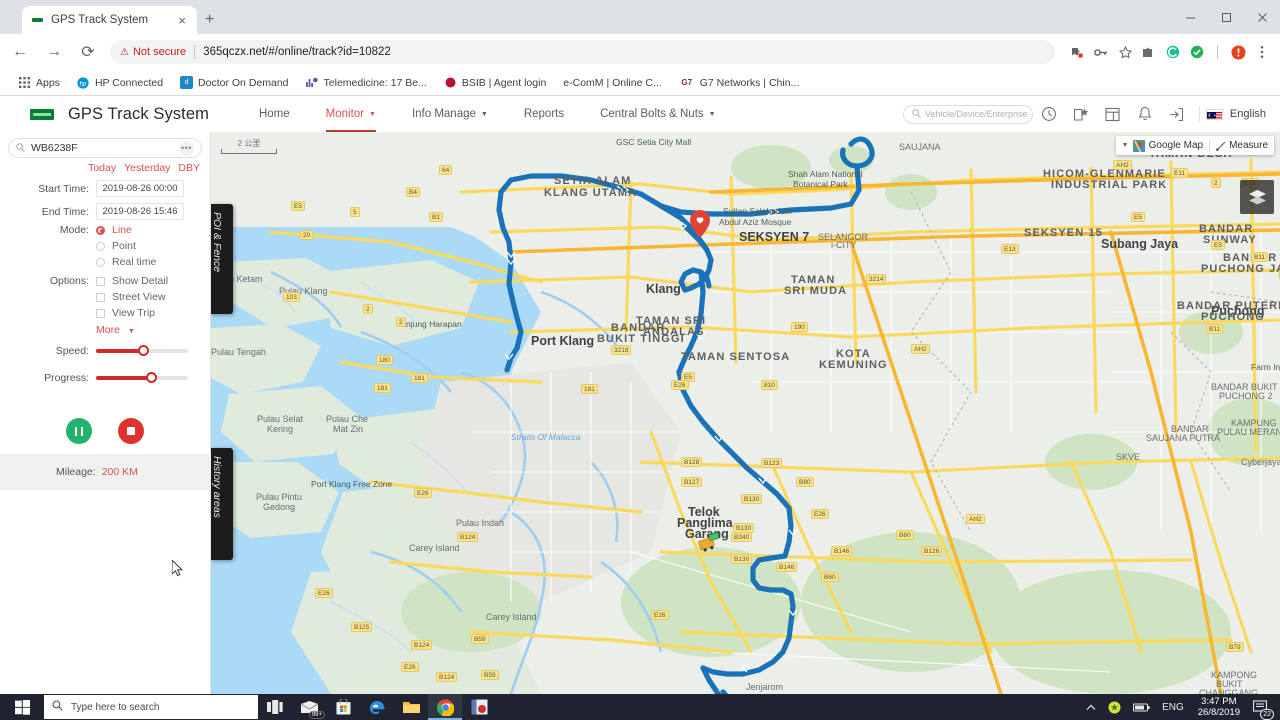 This screenshot has width=1280, height=720. What do you see at coordinates (140, 281) in the screenshot?
I see `checkbox-label-show-detail: Show Detail` at bounding box center [140, 281].